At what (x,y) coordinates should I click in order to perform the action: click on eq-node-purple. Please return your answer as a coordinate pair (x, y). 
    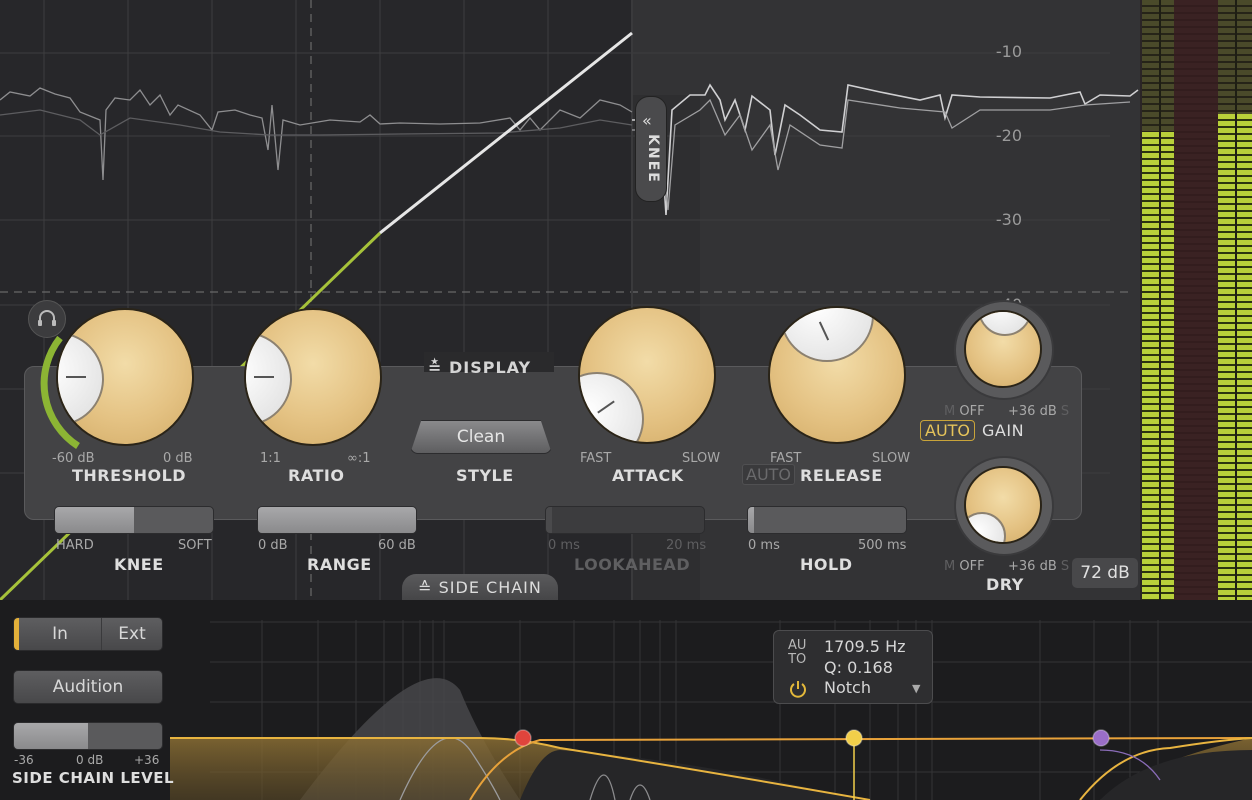
    Looking at the image, I should click on (1101, 738).